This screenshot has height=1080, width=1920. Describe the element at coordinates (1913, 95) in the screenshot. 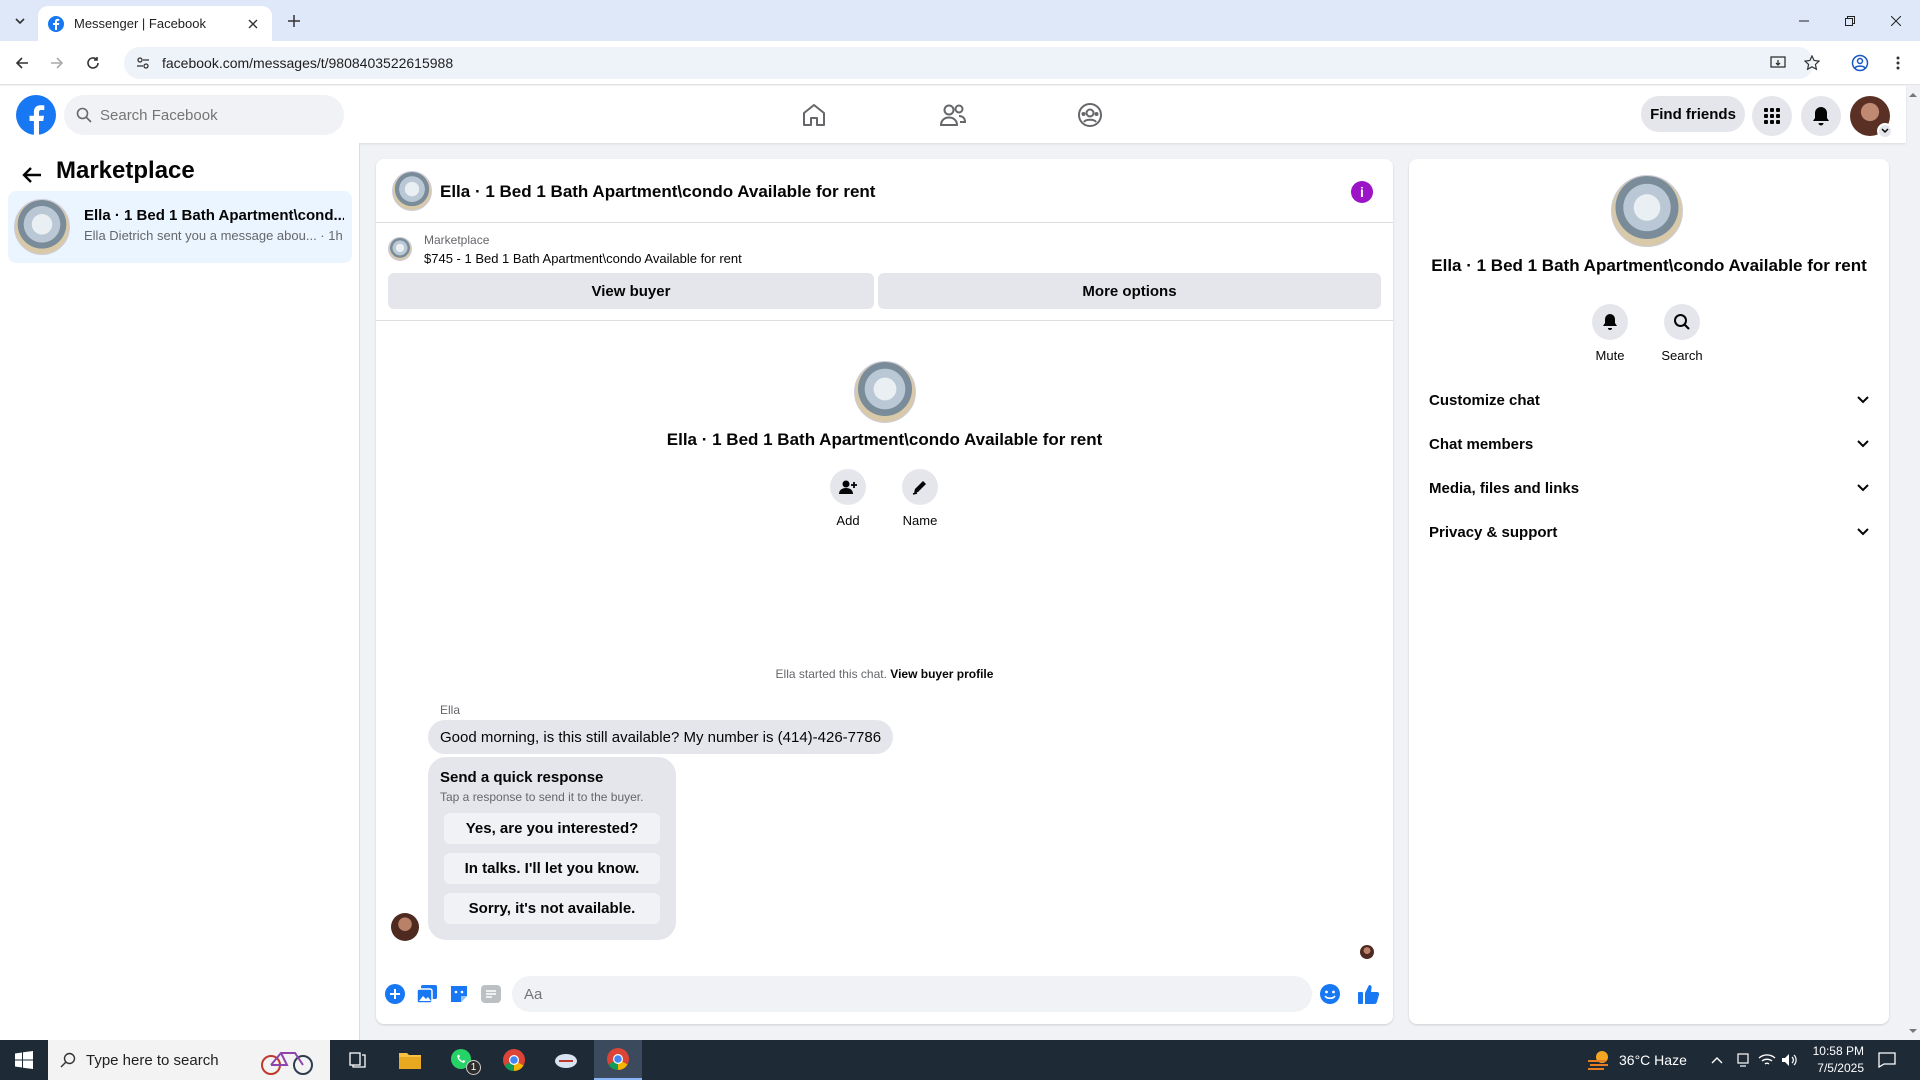

I see `scroll-up-arrow-icon` at that location.